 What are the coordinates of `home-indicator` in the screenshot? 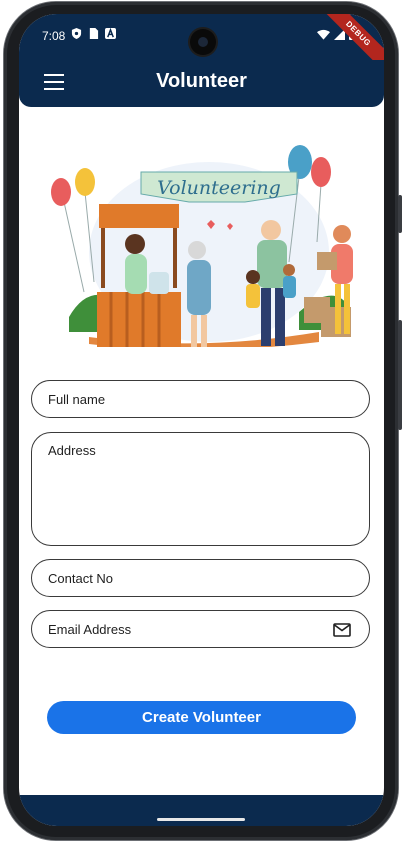 It's located at (201, 819).